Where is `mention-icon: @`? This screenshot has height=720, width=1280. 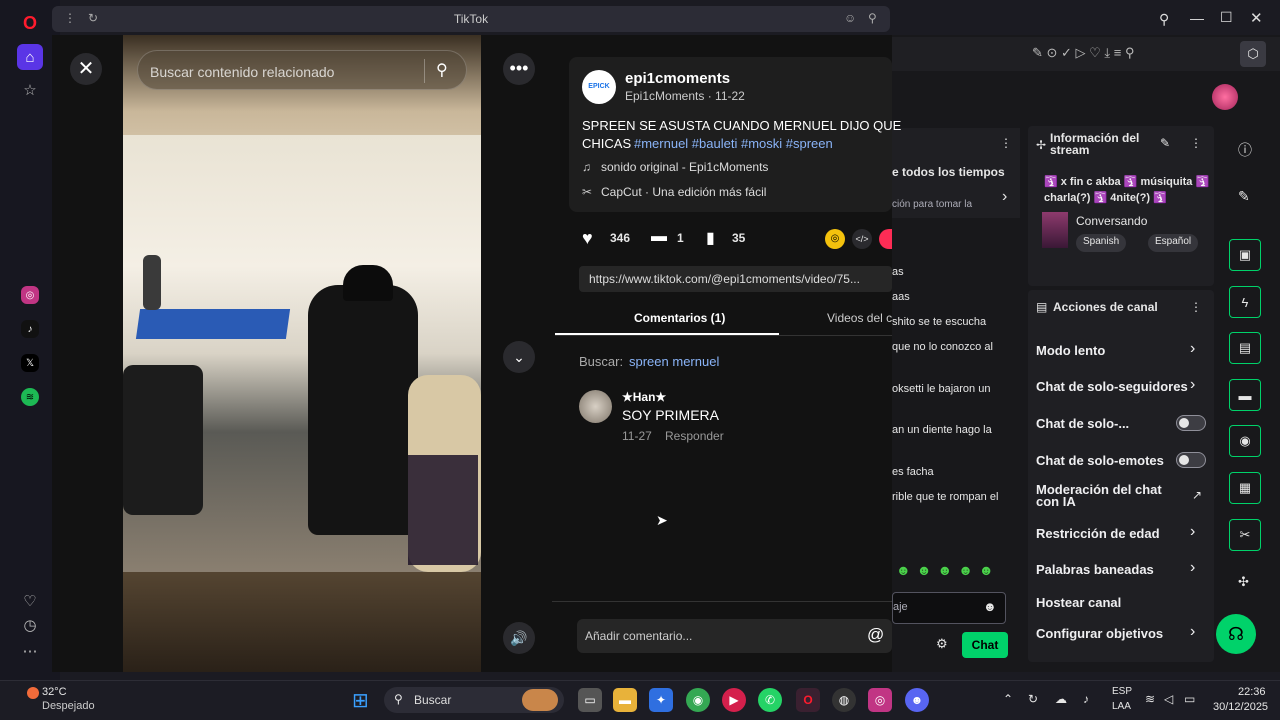 mention-icon: @ is located at coordinates (875, 635).